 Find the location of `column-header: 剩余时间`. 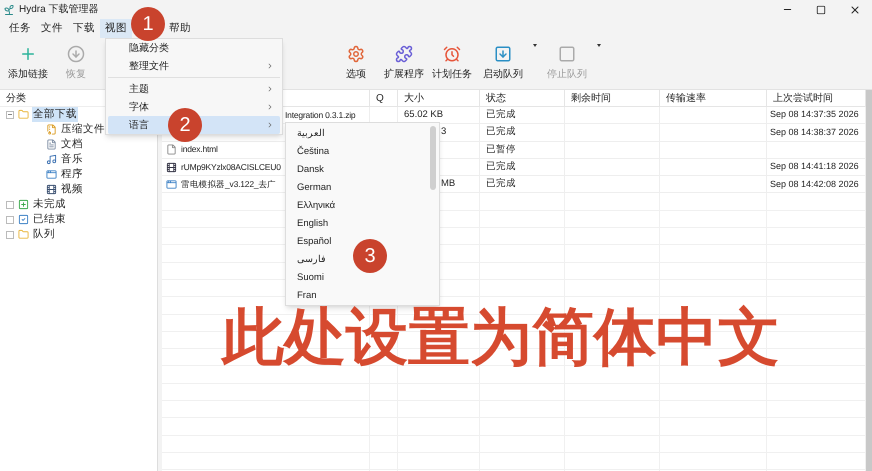

column-header: 剩余时间 is located at coordinates (612, 98).